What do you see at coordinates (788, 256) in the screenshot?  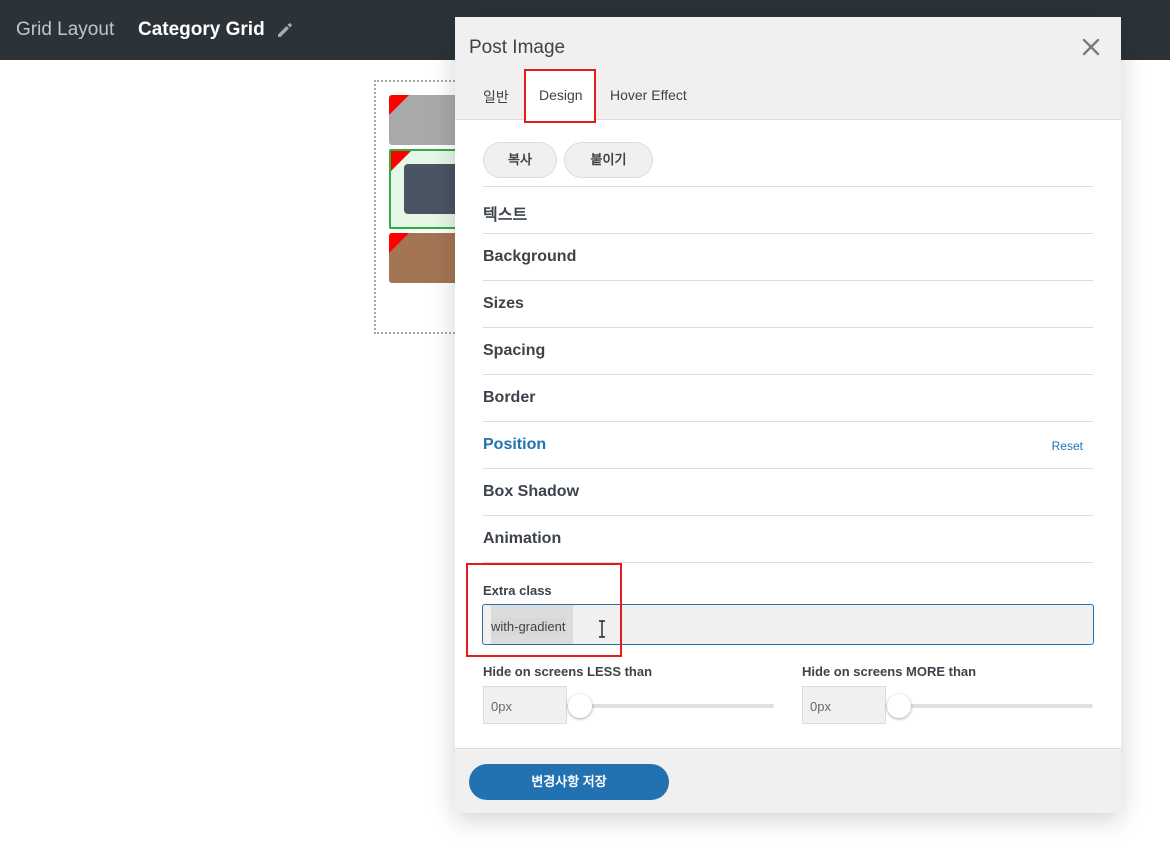 I see `section-background: Background` at bounding box center [788, 256].